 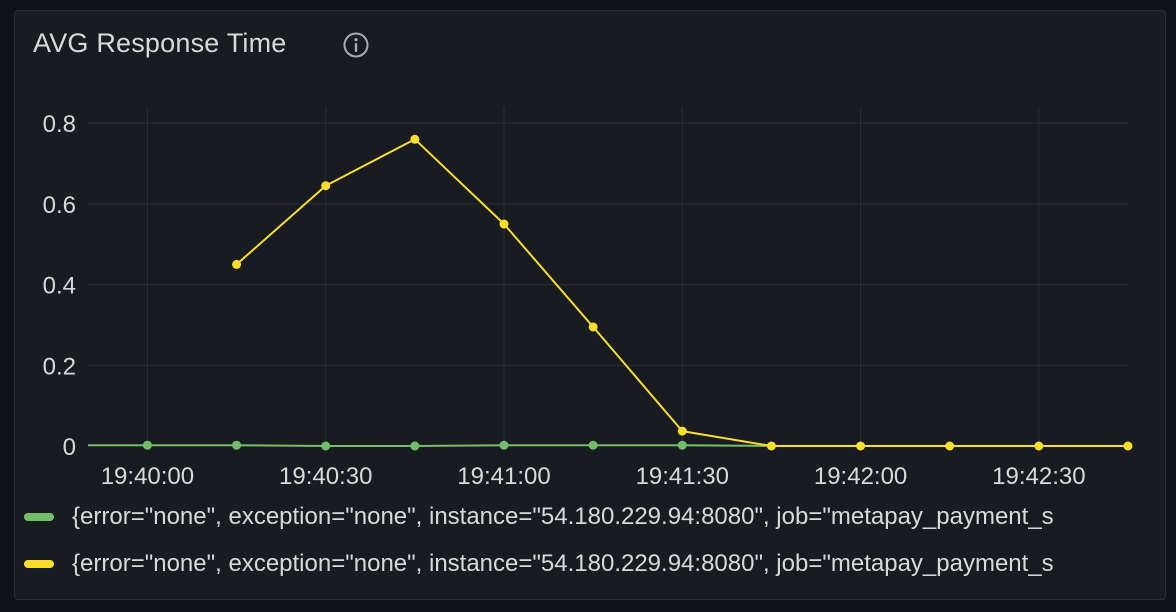 What do you see at coordinates (860, 476) in the screenshot?
I see `x-tick-label: 19:42:00` at bounding box center [860, 476].